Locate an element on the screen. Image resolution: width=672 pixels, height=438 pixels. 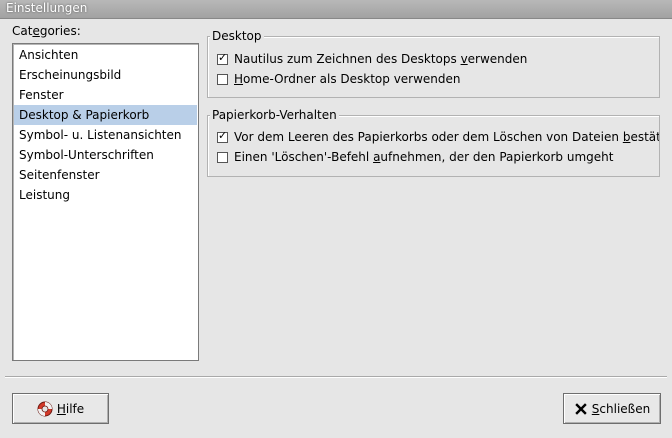
help-button: Hilfe is located at coordinates (60, 408).